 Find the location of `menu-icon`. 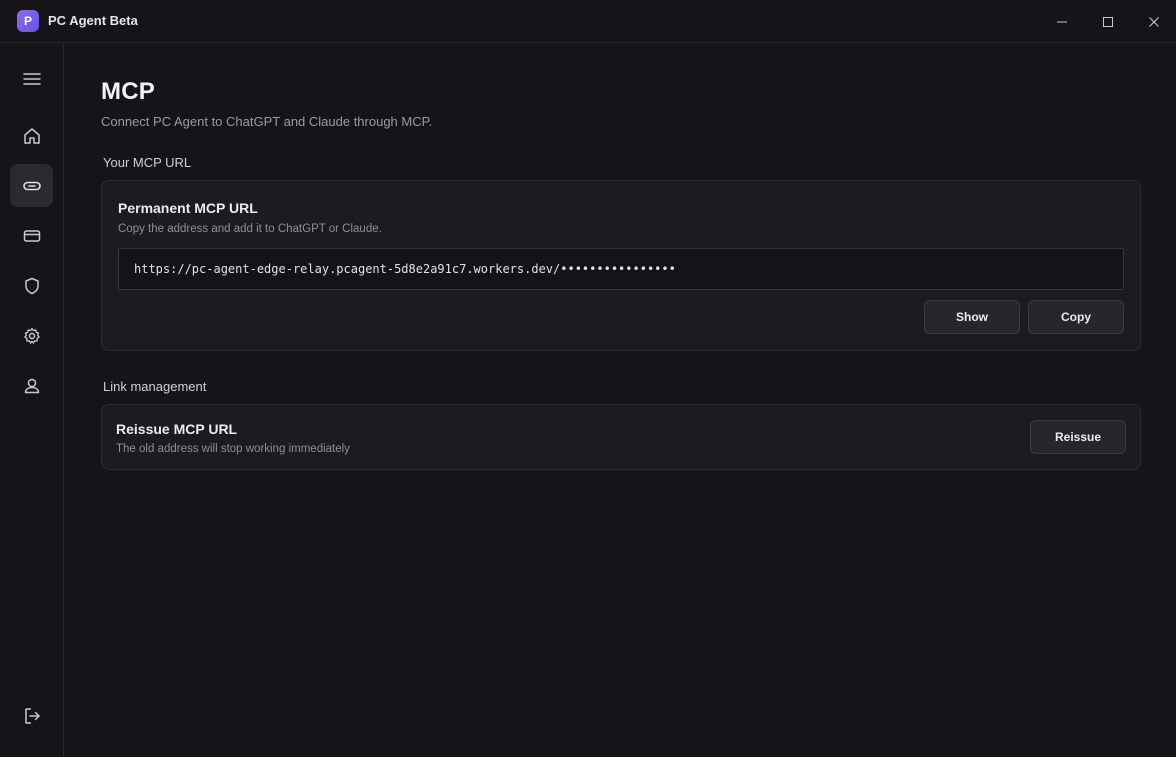

menu-icon is located at coordinates (31, 78).